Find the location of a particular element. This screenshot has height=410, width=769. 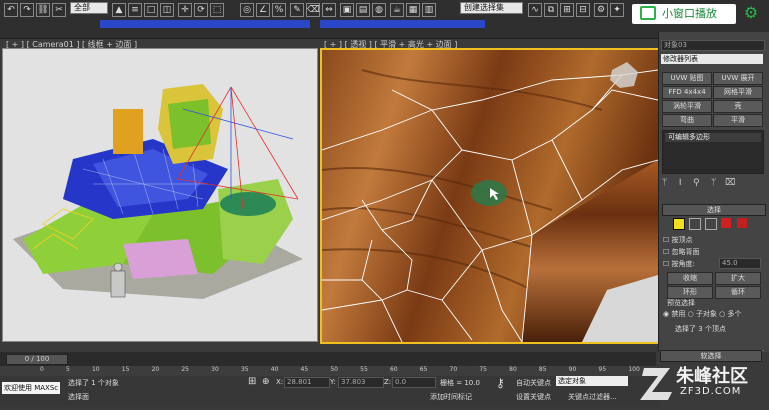

modifier-stack: 可编辑多边形 is located at coordinates (713, 152).